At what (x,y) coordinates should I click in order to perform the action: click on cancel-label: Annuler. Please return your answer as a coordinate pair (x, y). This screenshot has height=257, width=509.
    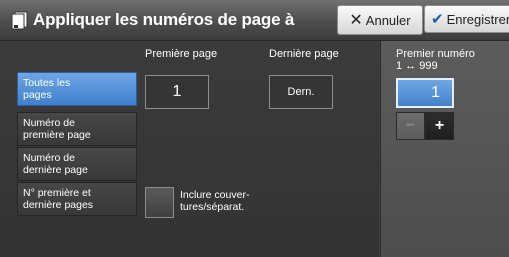
    Looking at the image, I should click on (388, 20).